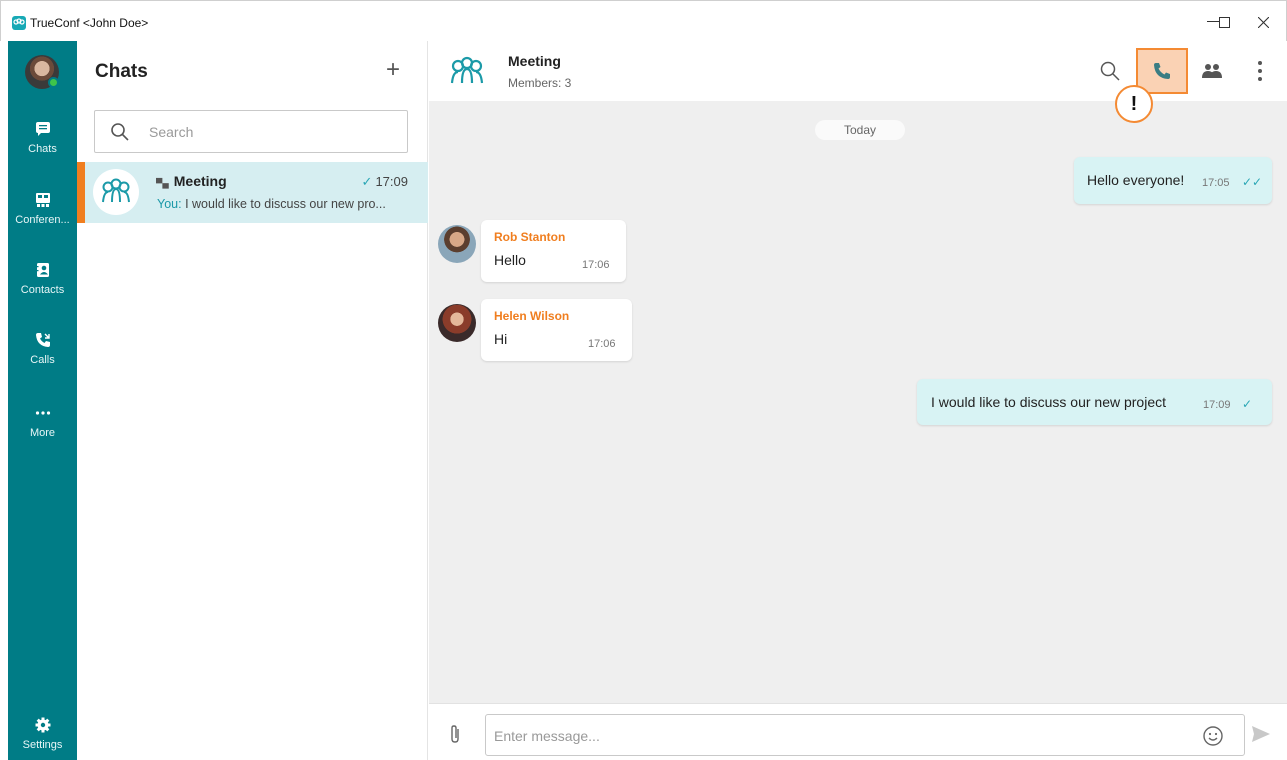 This screenshot has height=760, width=1287. What do you see at coordinates (1048, 402) in the screenshot?
I see `message-text: I would like to discuss our new project` at bounding box center [1048, 402].